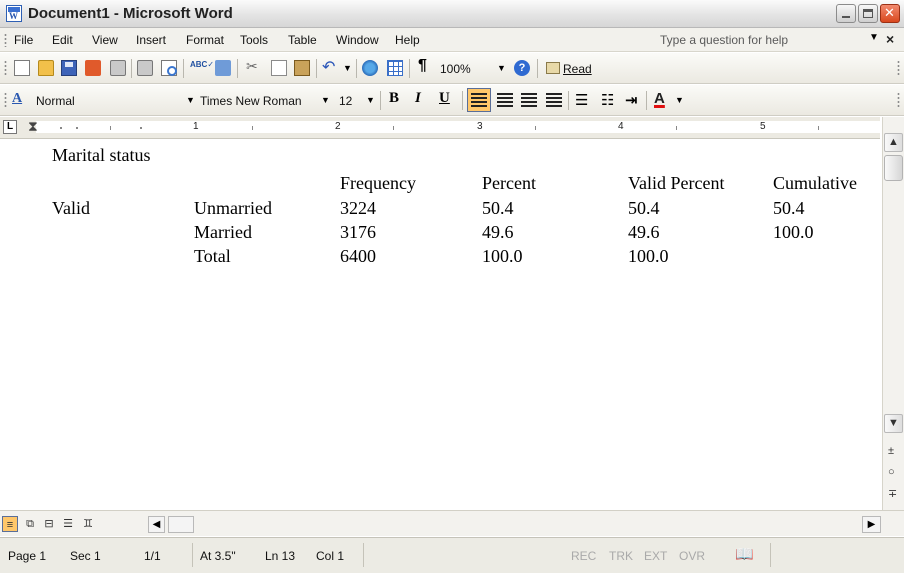 The height and width of the screenshot is (573, 904). What do you see at coordinates (27, 556) in the screenshot?
I see `status-page: Page 1` at bounding box center [27, 556].